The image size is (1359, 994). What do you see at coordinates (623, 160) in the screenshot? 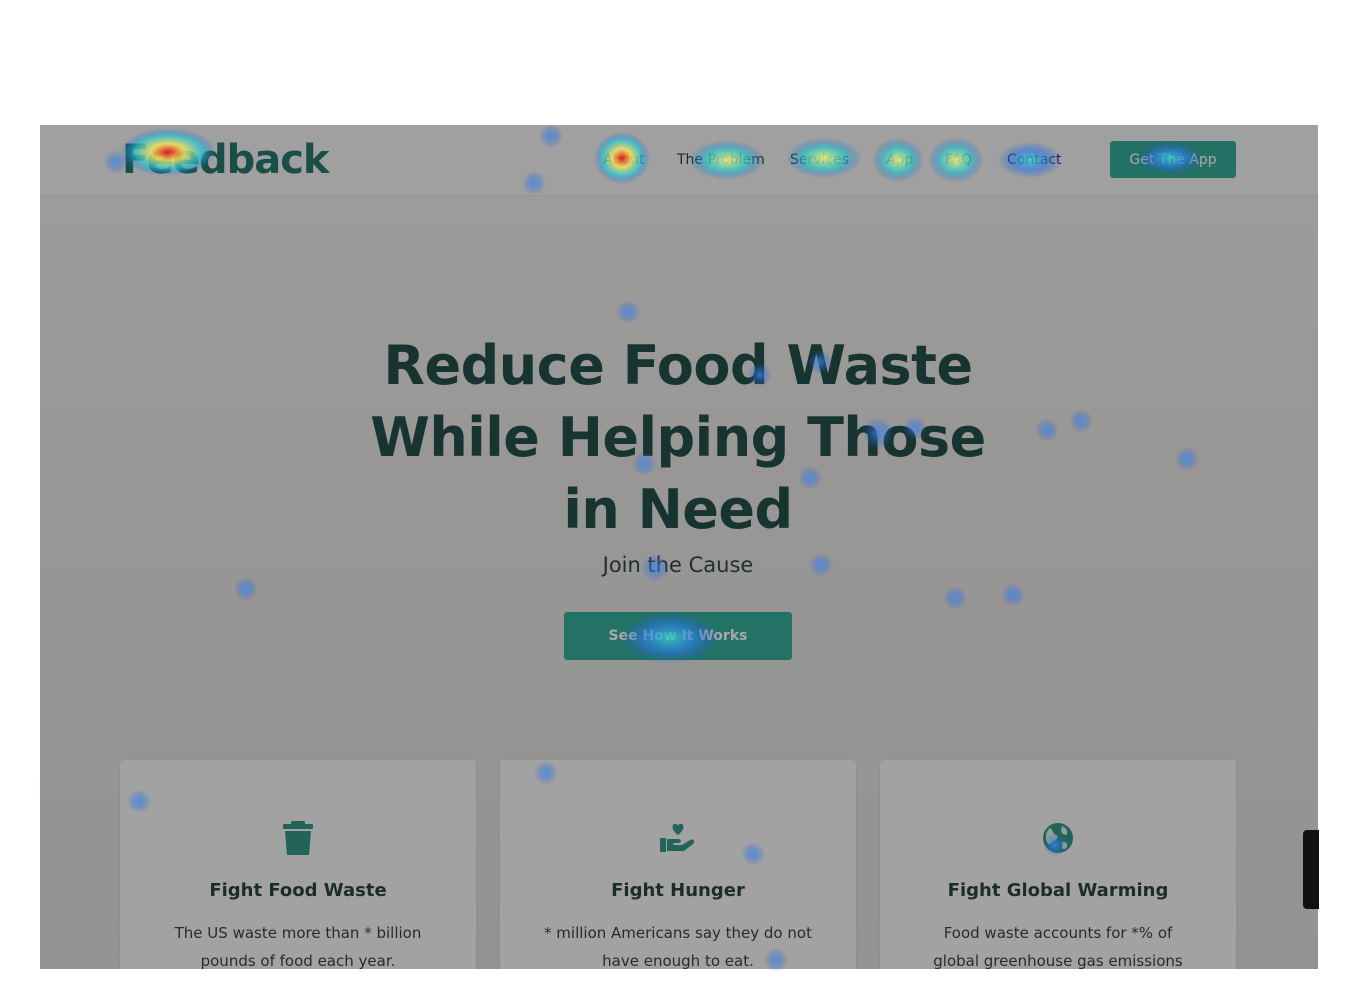
I see `nav-link-about: About` at bounding box center [623, 160].